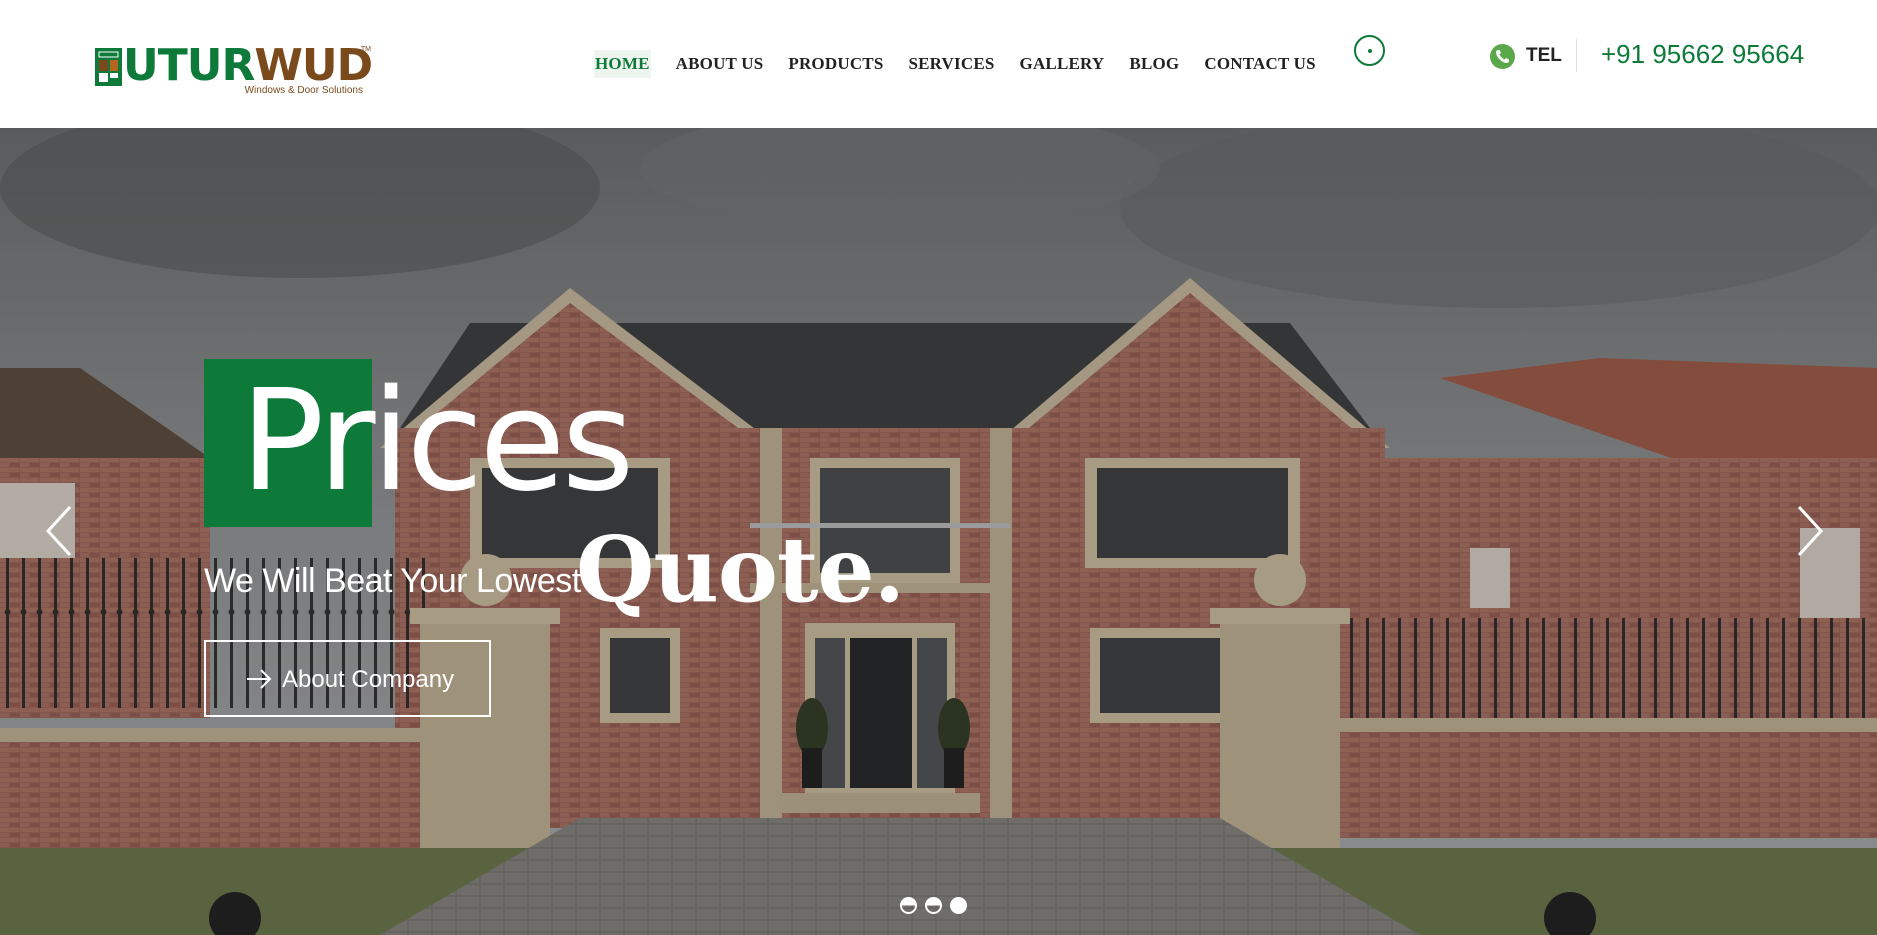 Image resolution: width=1877 pixels, height=935 pixels. What do you see at coordinates (1502, 56) in the screenshot?
I see `phone-icon` at bounding box center [1502, 56].